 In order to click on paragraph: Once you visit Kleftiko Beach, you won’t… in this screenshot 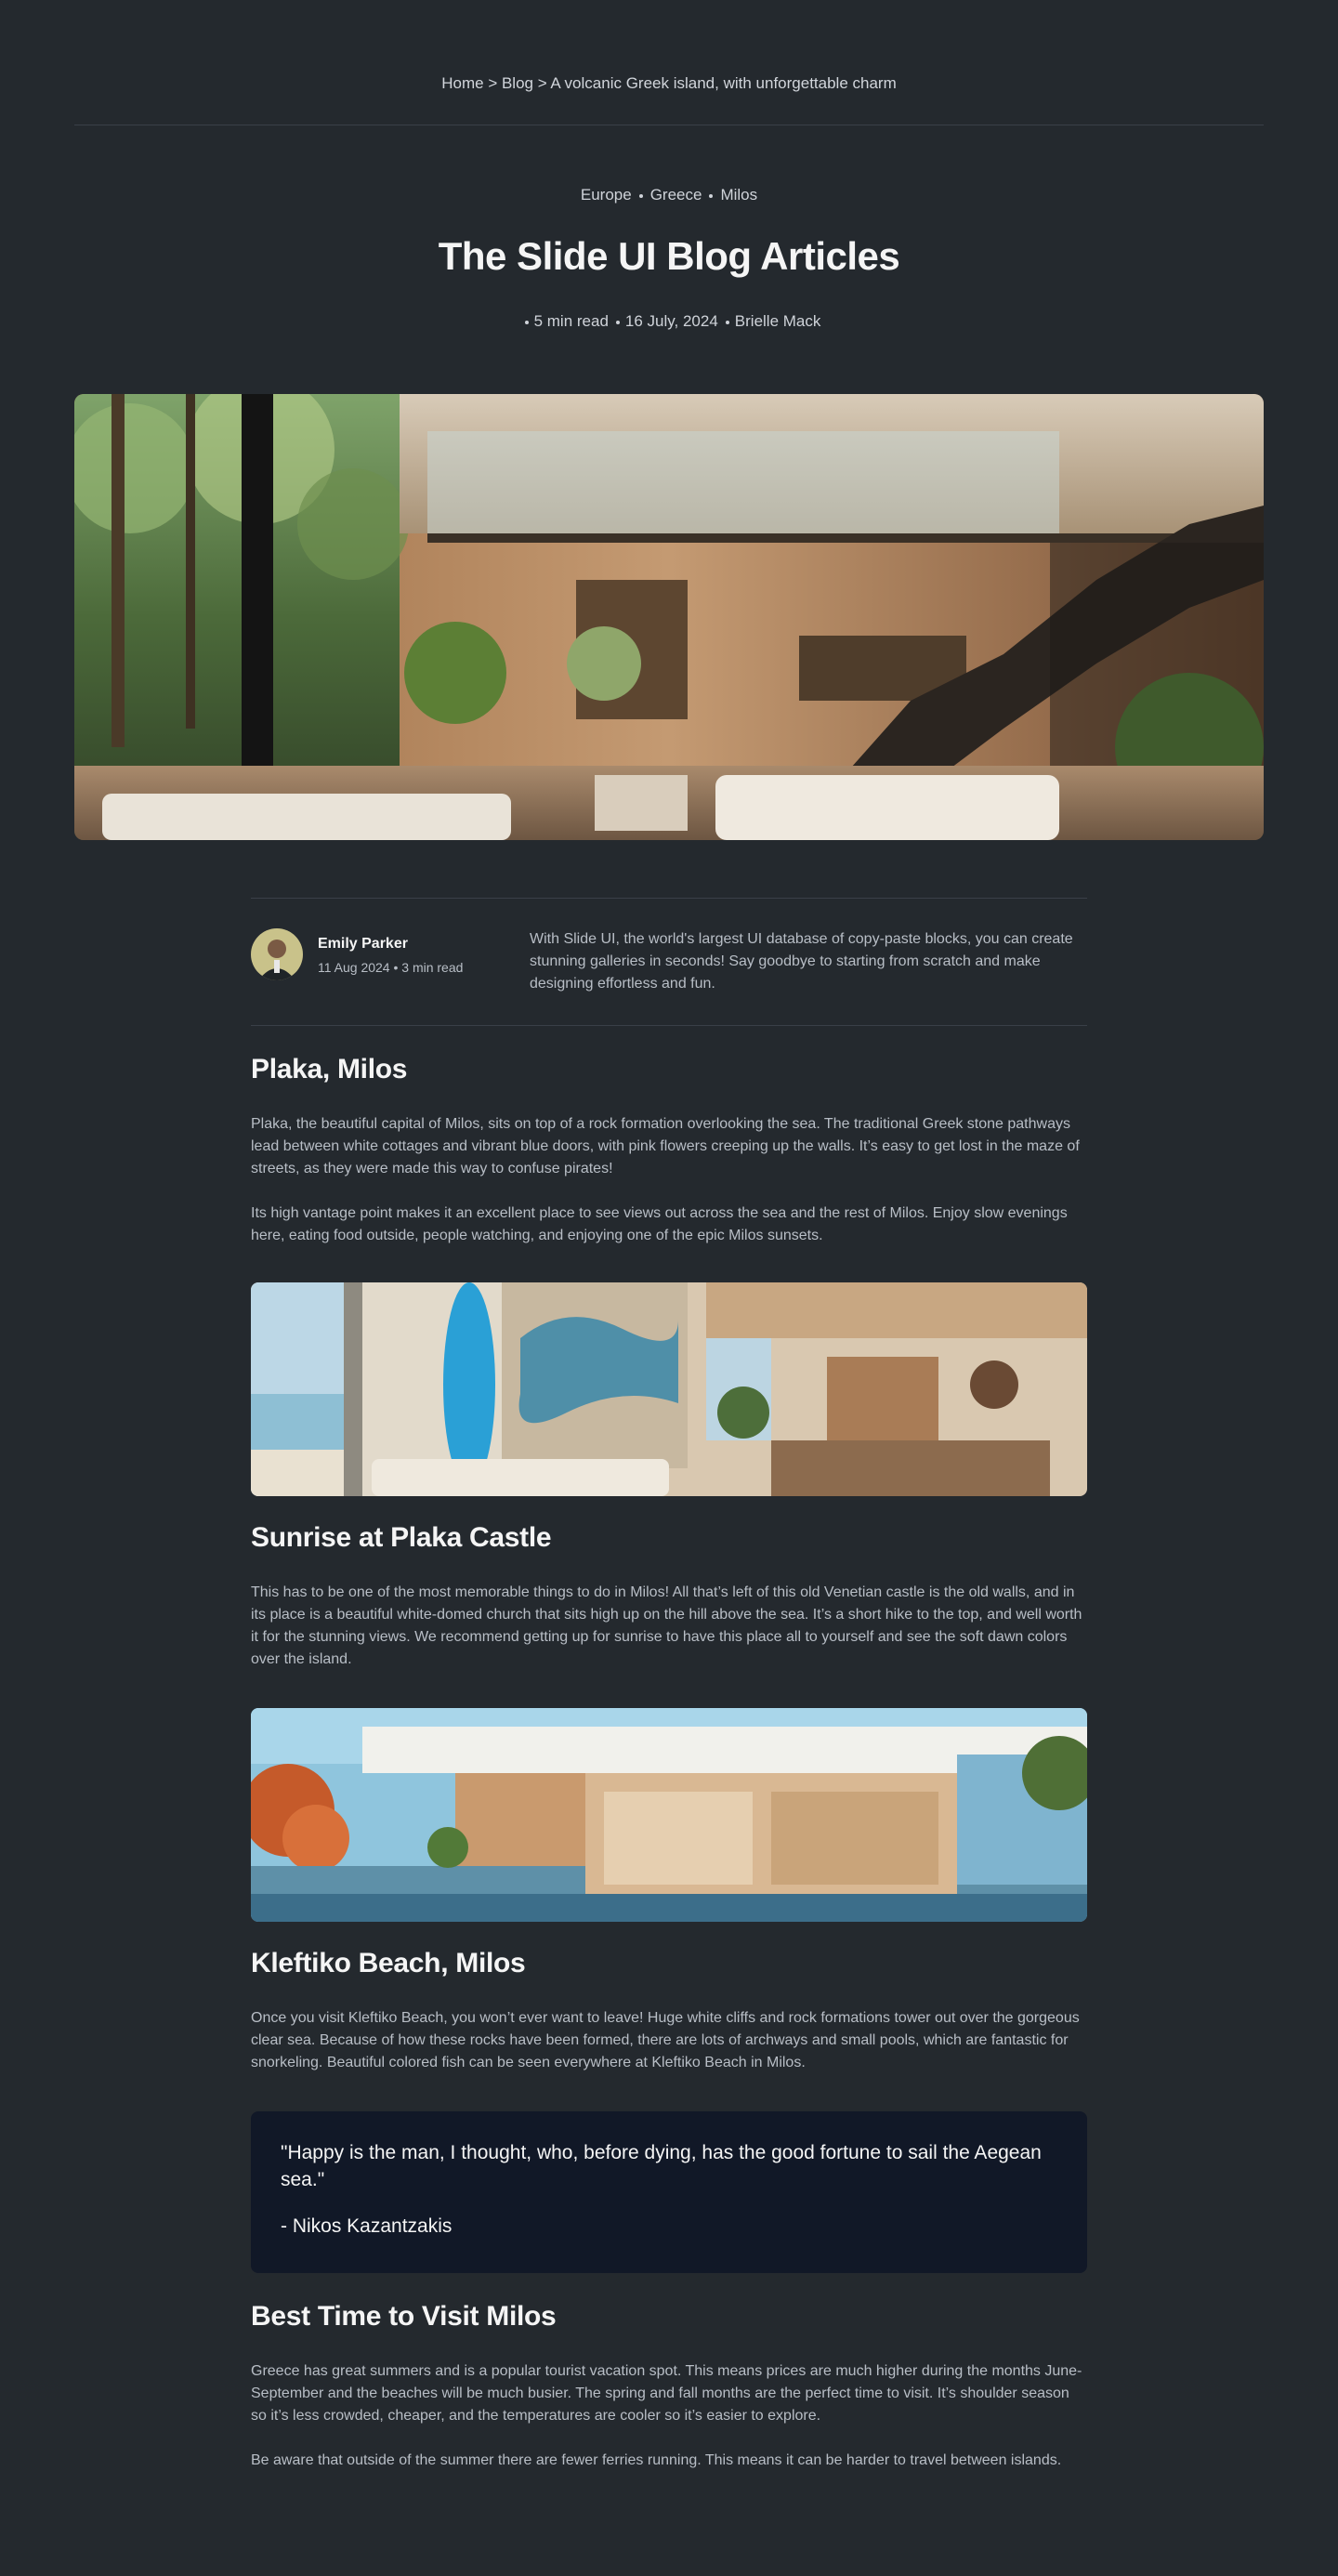, I will do `click(665, 2040)`.